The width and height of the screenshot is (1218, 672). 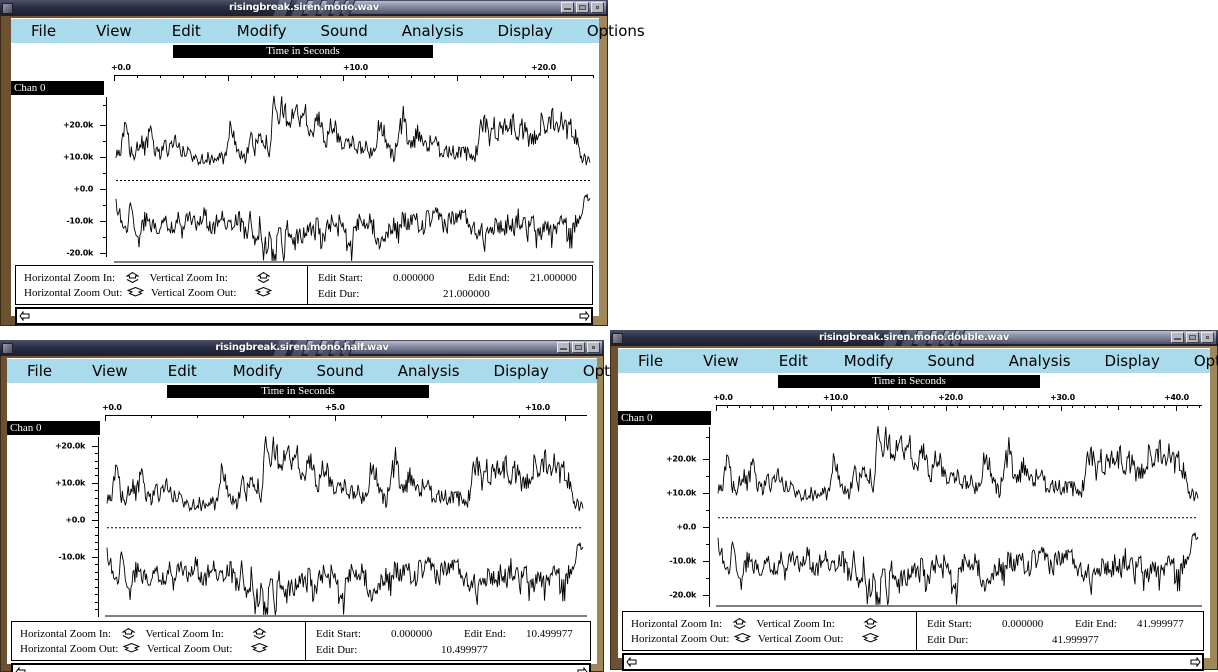 I want to click on title-bar: risingbreak.siren.mono.wav, so click(x=304, y=8).